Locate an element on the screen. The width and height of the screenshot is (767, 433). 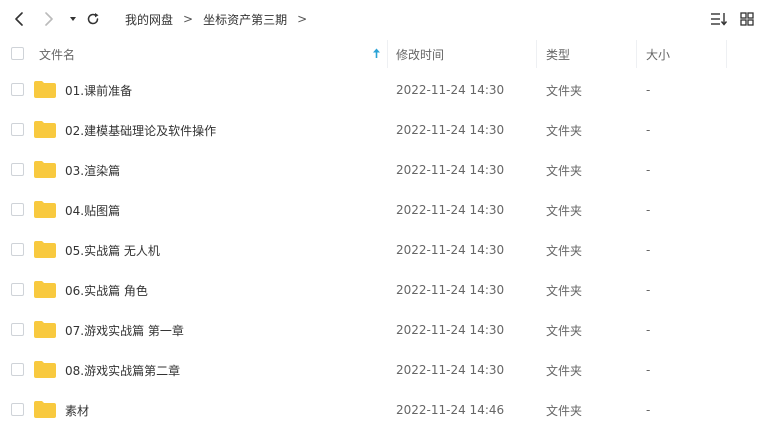
file-name: 03.渲染篇 is located at coordinates (92, 170).